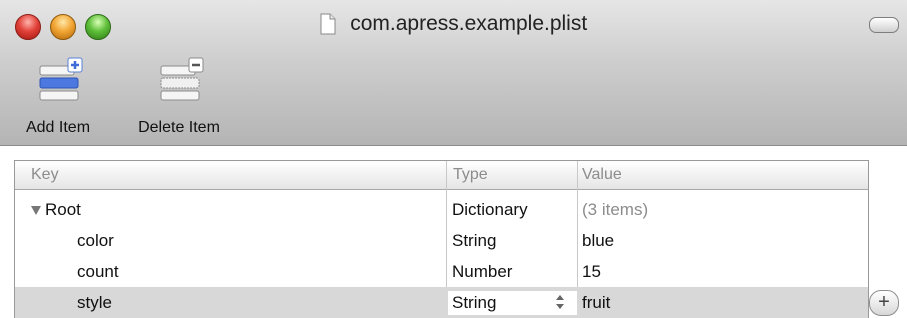 Image resolution: width=907 pixels, height=318 pixels. Describe the element at coordinates (884, 25) in the screenshot. I see `toolbar-toggle-button` at that location.